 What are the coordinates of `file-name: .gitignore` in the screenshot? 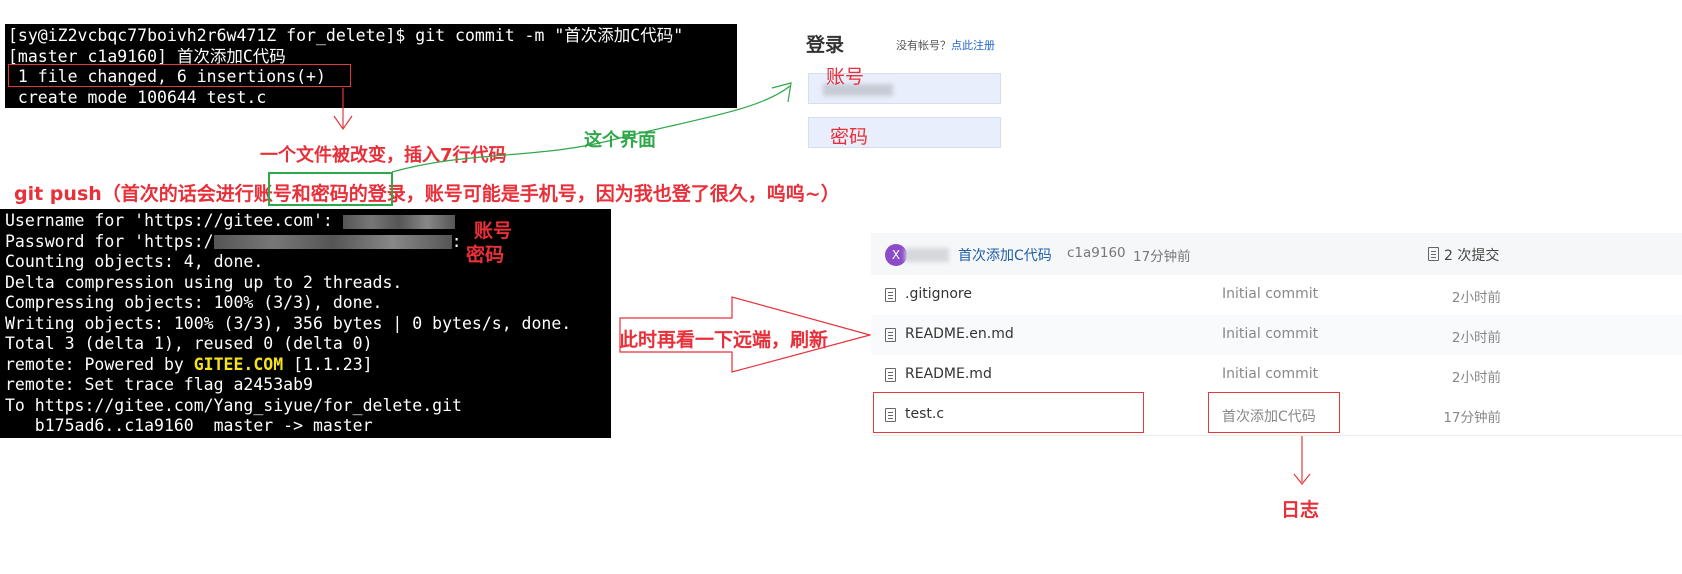 It's located at (938, 294).